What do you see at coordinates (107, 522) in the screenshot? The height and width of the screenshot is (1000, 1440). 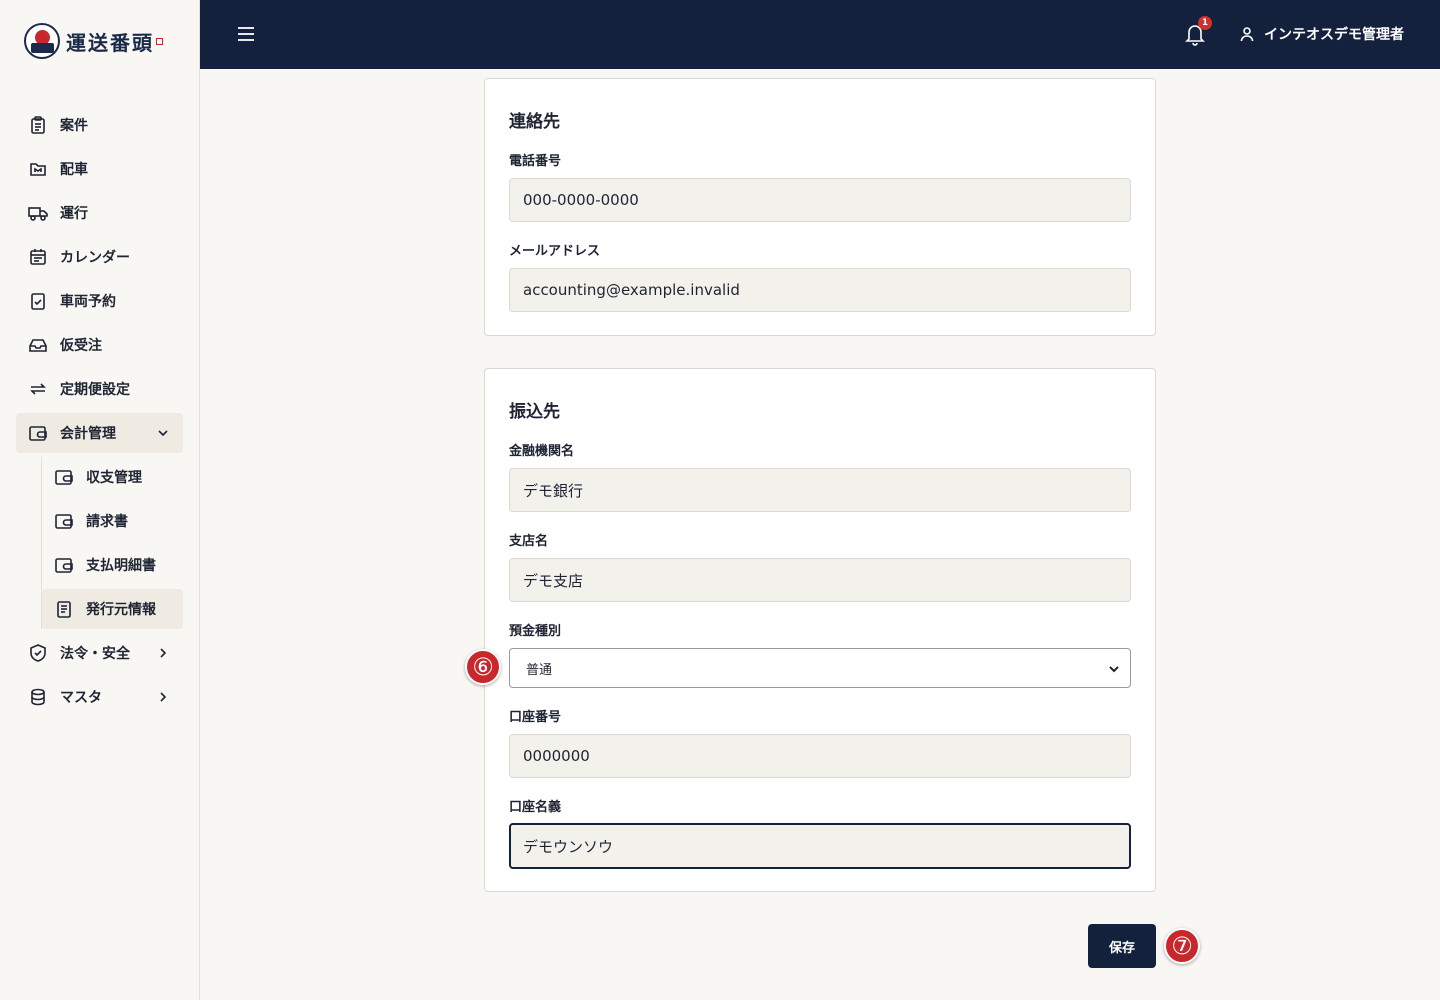 I see `sidebar-item-label: 請求書` at bounding box center [107, 522].